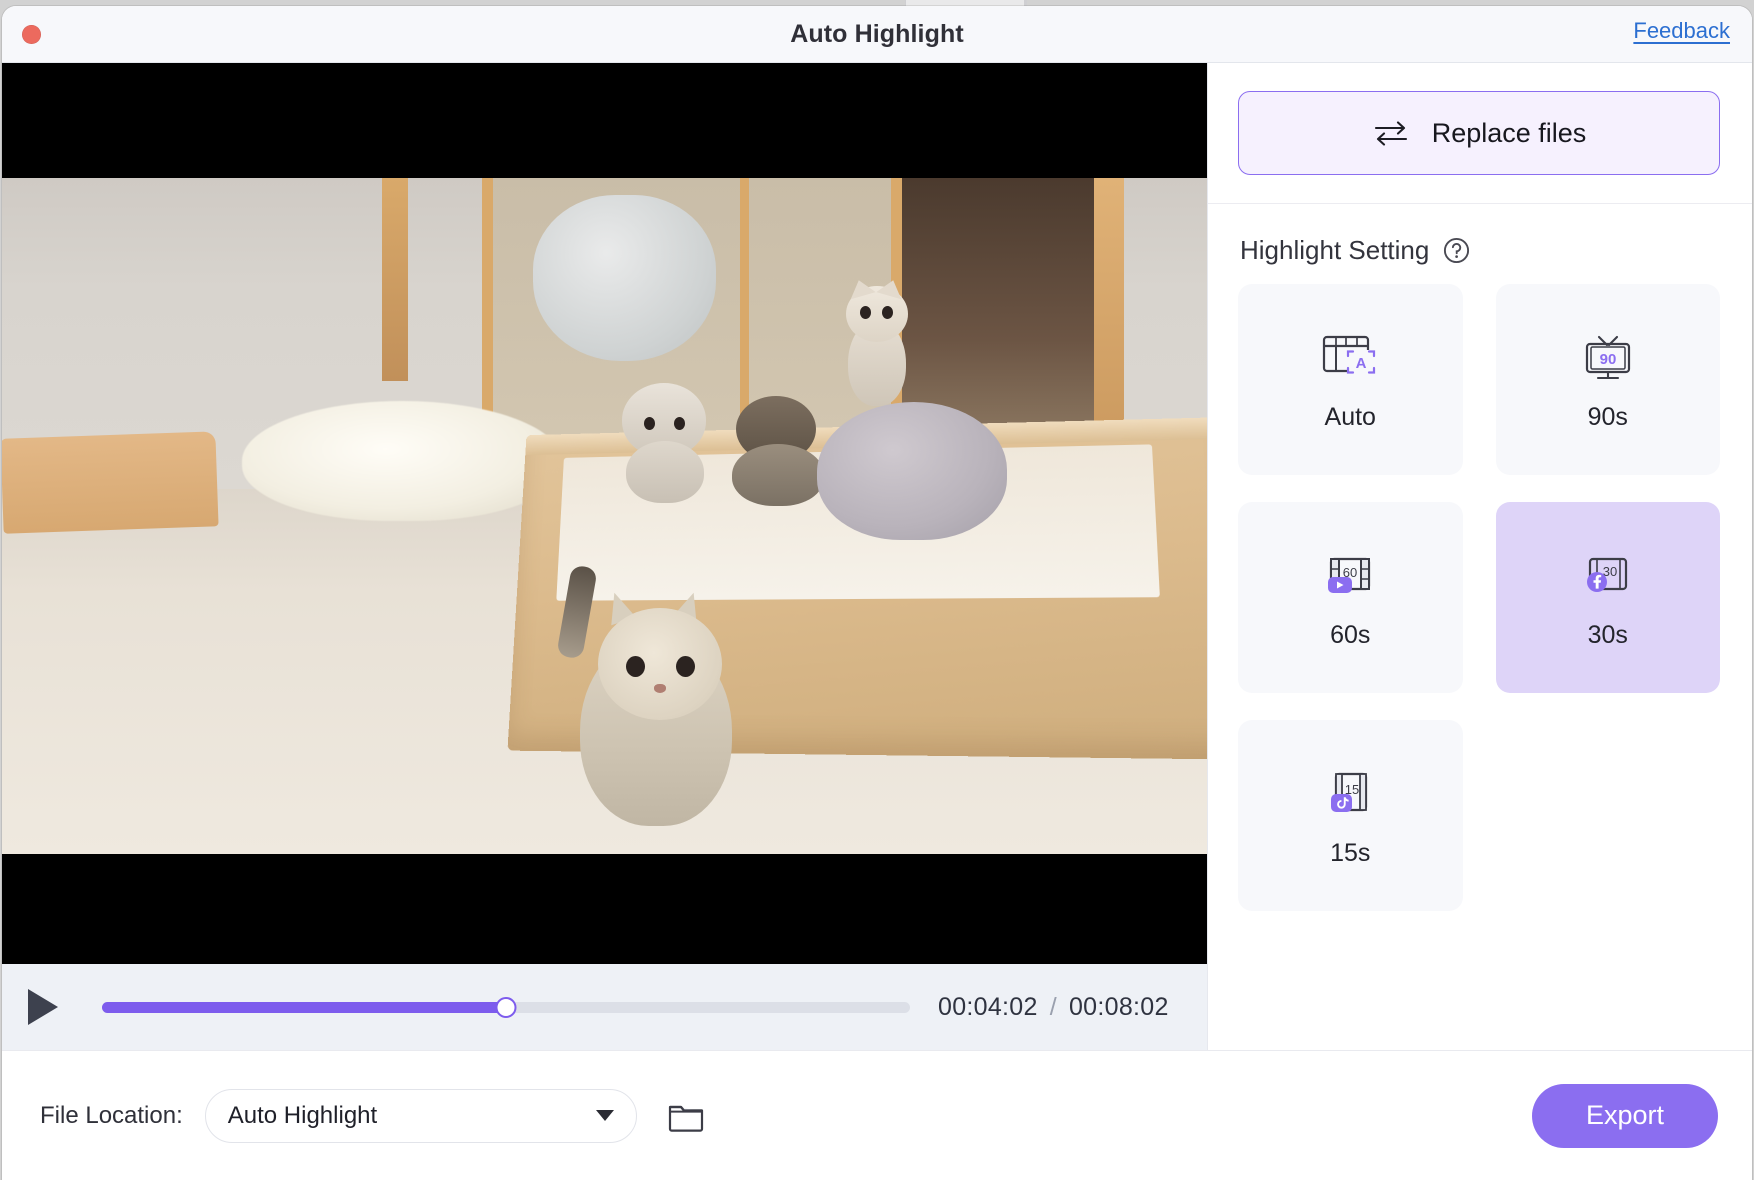 The height and width of the screenshot is (1180, 1754). I want to click on player-controls: 00:04:02 / 00:08:02, so click(604, 1007).